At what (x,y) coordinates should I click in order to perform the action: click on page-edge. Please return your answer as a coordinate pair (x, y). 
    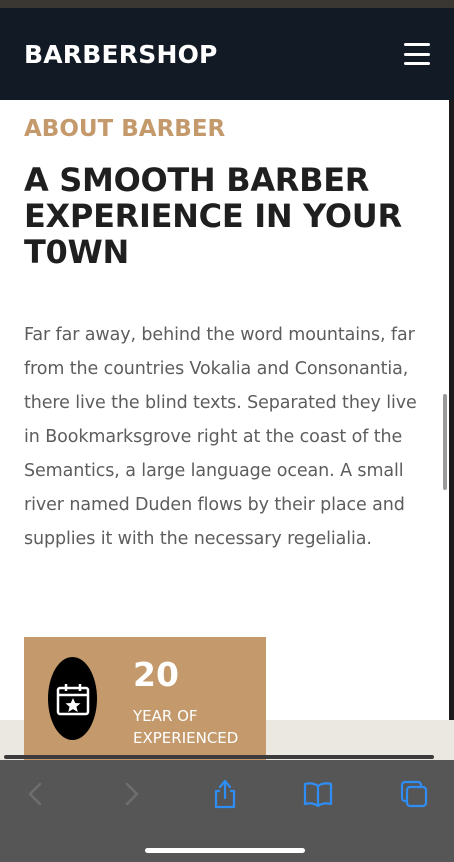
    Looking at the image, I should click on (451, 430).